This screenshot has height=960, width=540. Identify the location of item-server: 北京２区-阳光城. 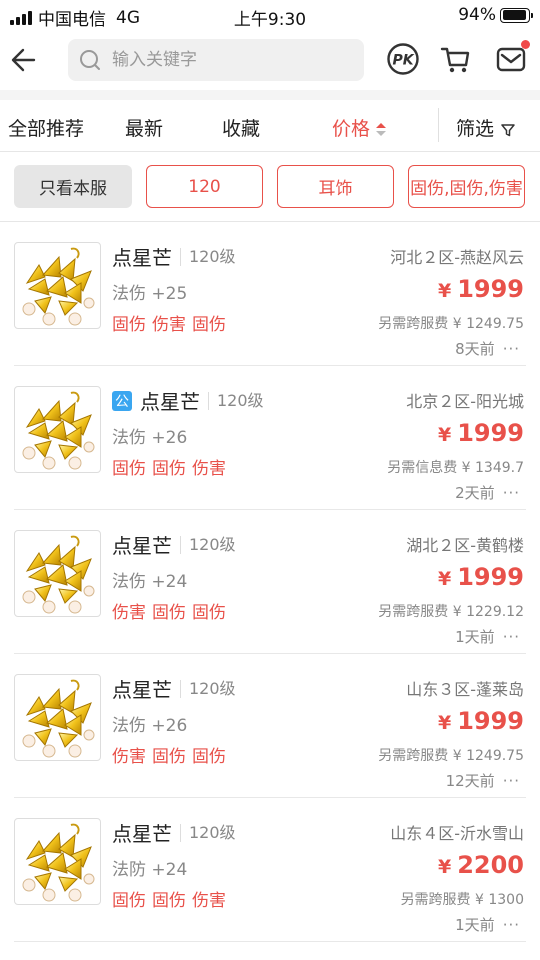
(465, 401).